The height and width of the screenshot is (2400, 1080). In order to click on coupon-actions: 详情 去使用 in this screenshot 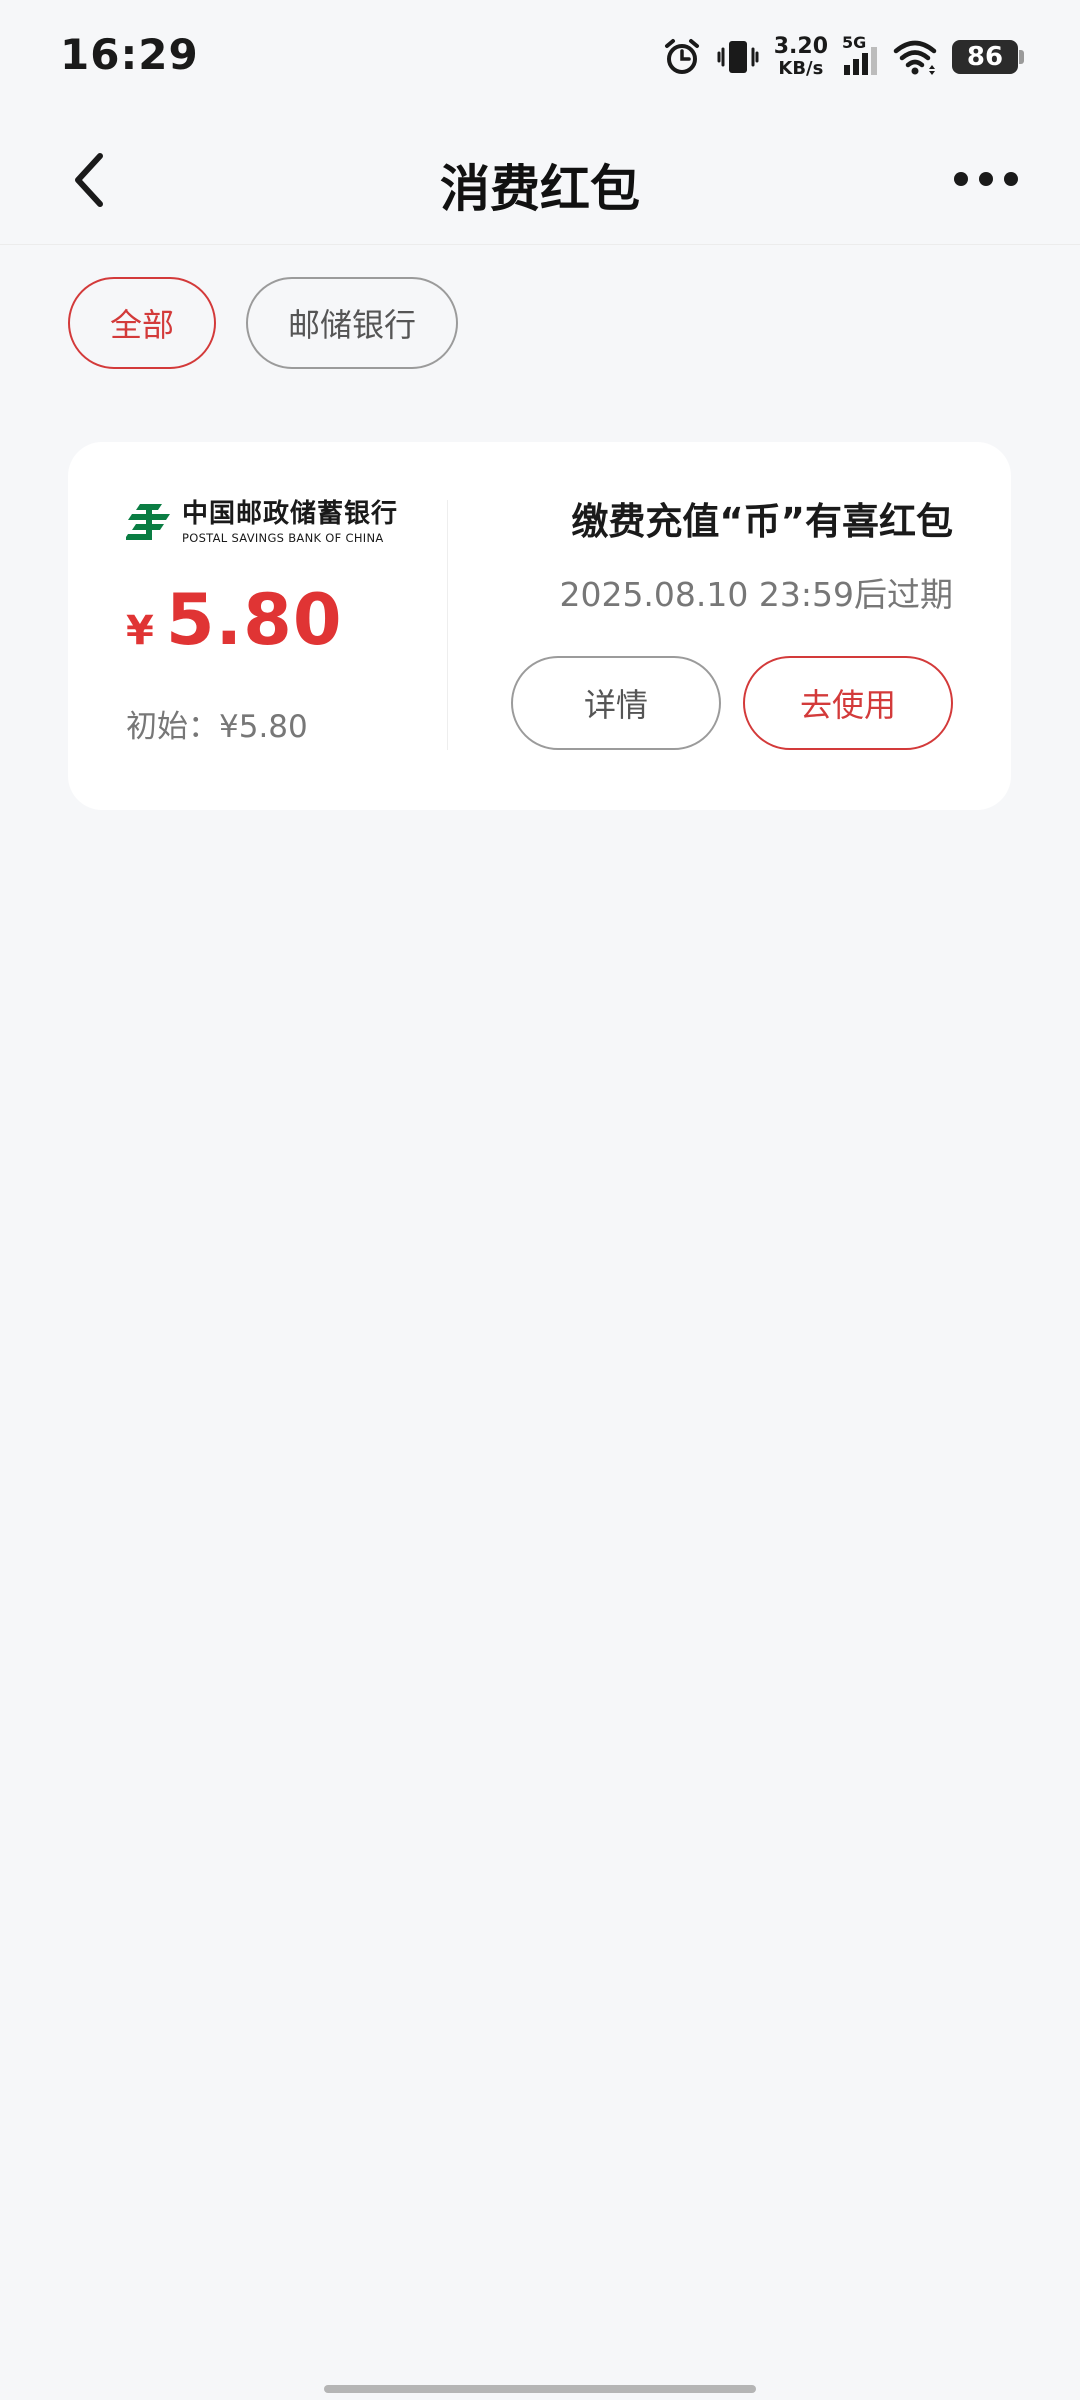, I will do `click(732, 703)`.